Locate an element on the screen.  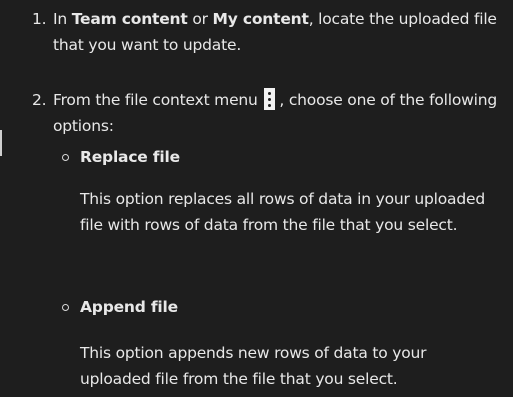
my-content-term: My content is located at coordinates (260, 19).